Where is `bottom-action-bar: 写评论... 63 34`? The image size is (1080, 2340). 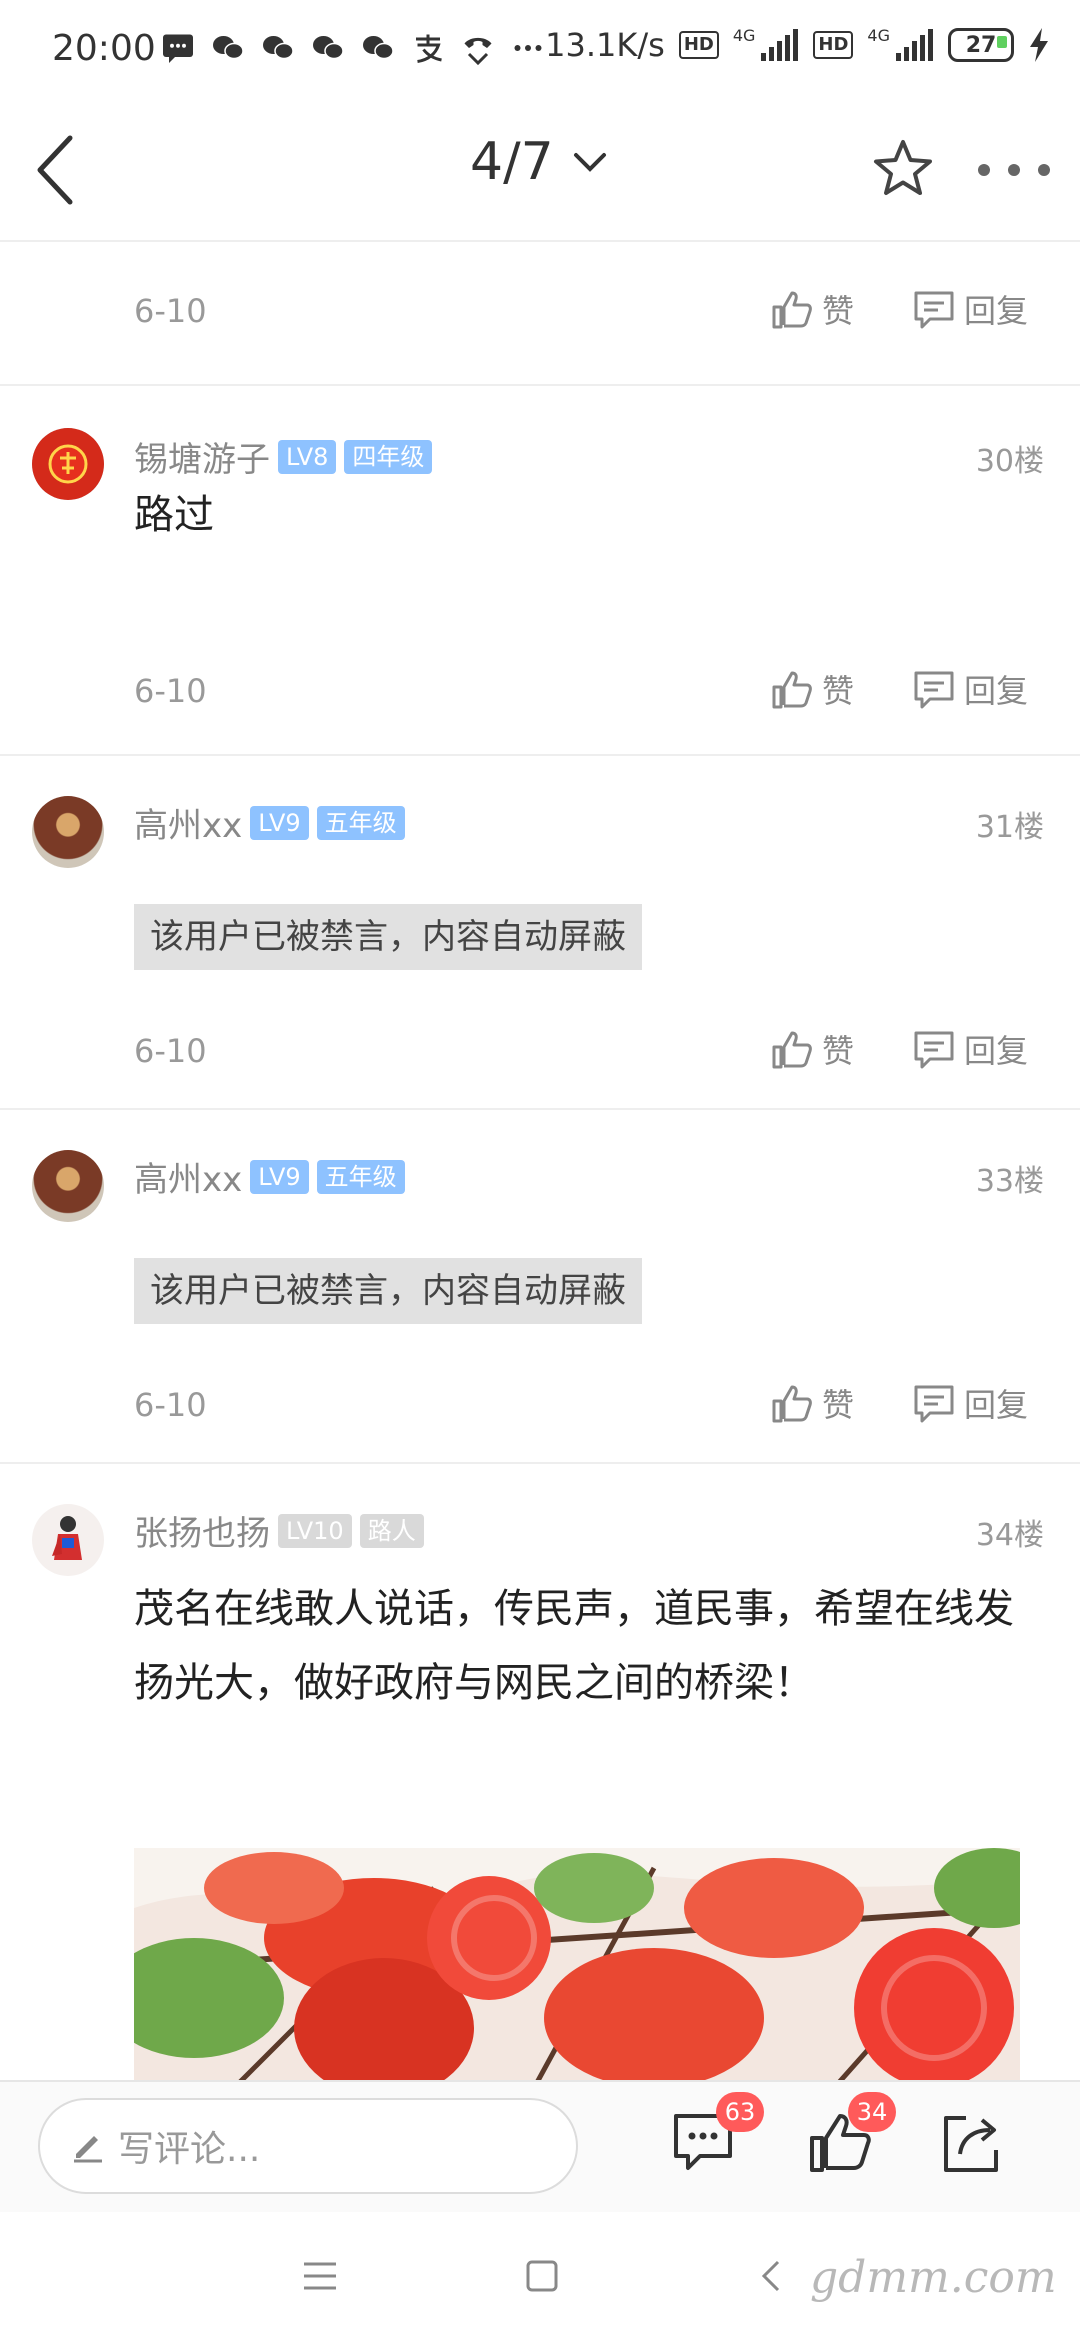 bottom-action-bar: 写评论... 63 34 is located at coordinates (540, 2146).